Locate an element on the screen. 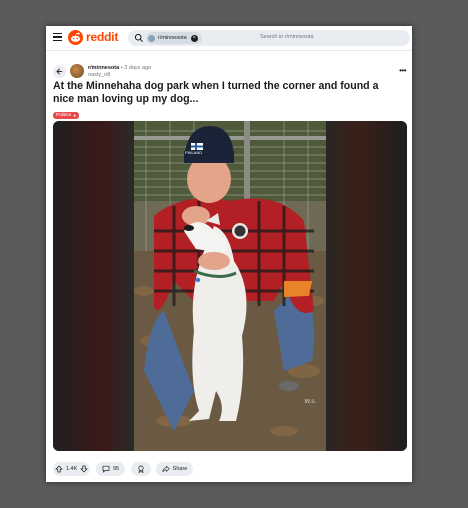 Image resolution: width=468 pixels, height=508 pixels. search-input: Search in r/minnesota is located at coordinates (287, 37).